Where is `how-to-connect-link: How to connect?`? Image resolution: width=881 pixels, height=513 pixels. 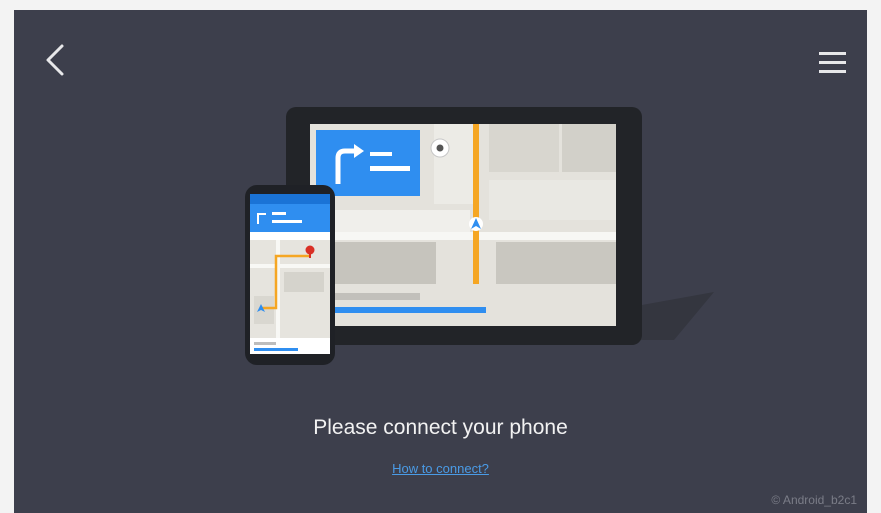
how-to-connect-link: How to connect? is located at coordinates (440, 468).